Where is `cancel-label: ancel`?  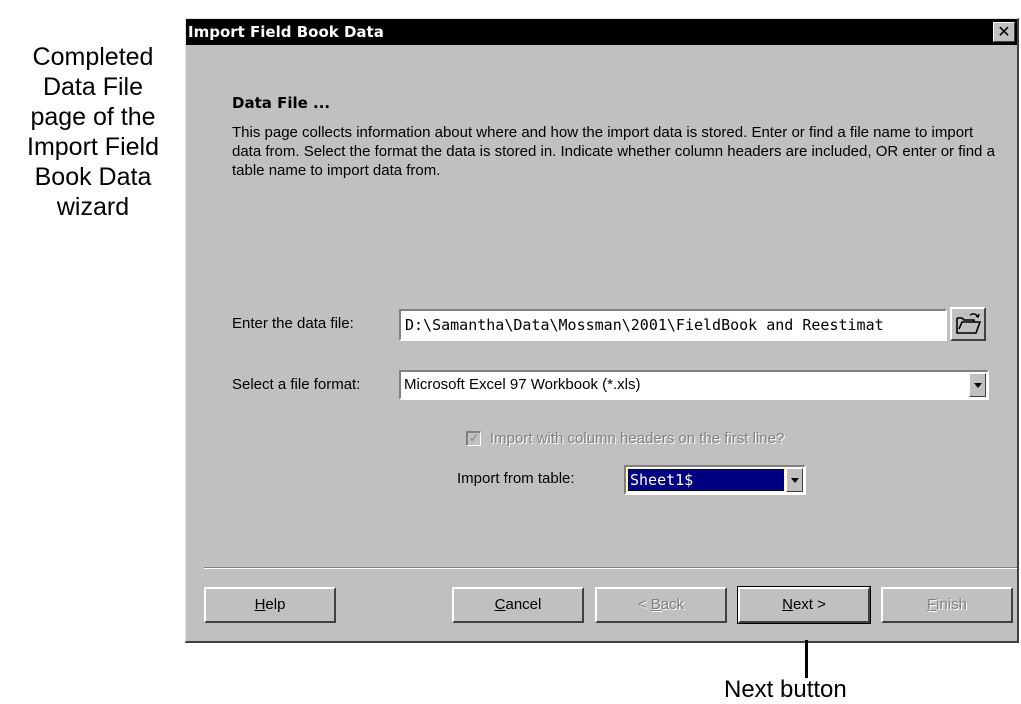
cancel-label: ancel is located at coordinates (523, 604).